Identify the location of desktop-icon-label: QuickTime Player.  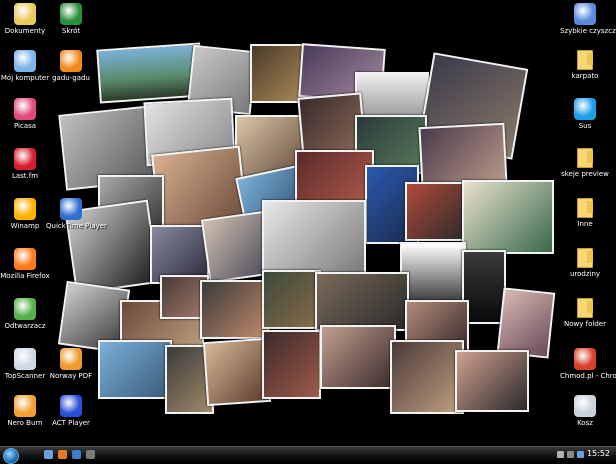
(76, 226).